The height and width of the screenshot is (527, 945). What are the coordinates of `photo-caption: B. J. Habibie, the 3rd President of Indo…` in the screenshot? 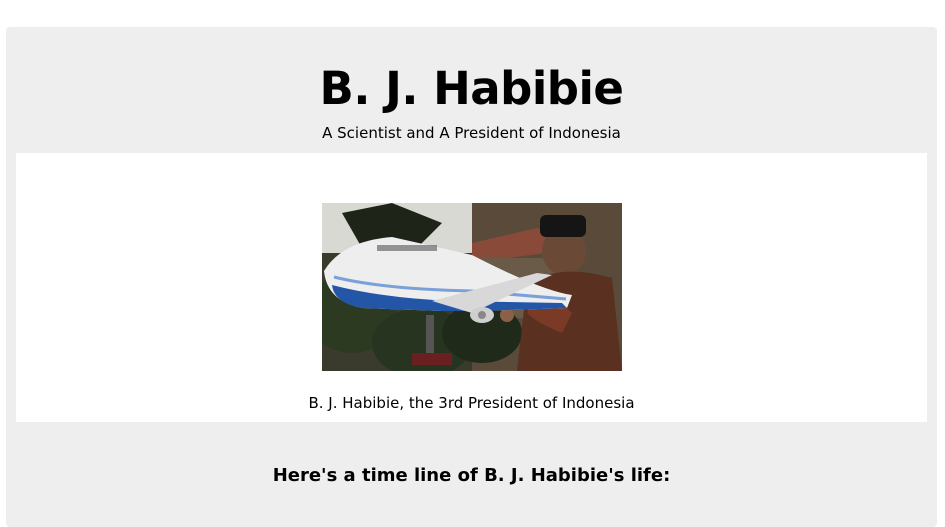 It's located at (471, 403).